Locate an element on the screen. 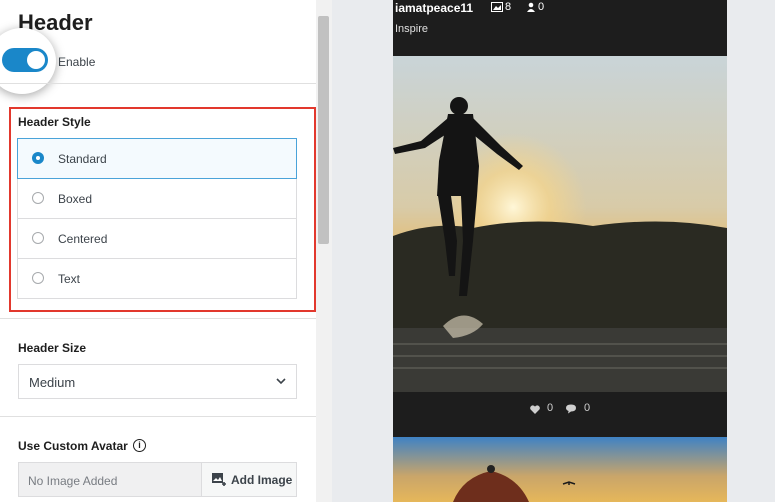  heart-icon is located at coordinates (535, 409).